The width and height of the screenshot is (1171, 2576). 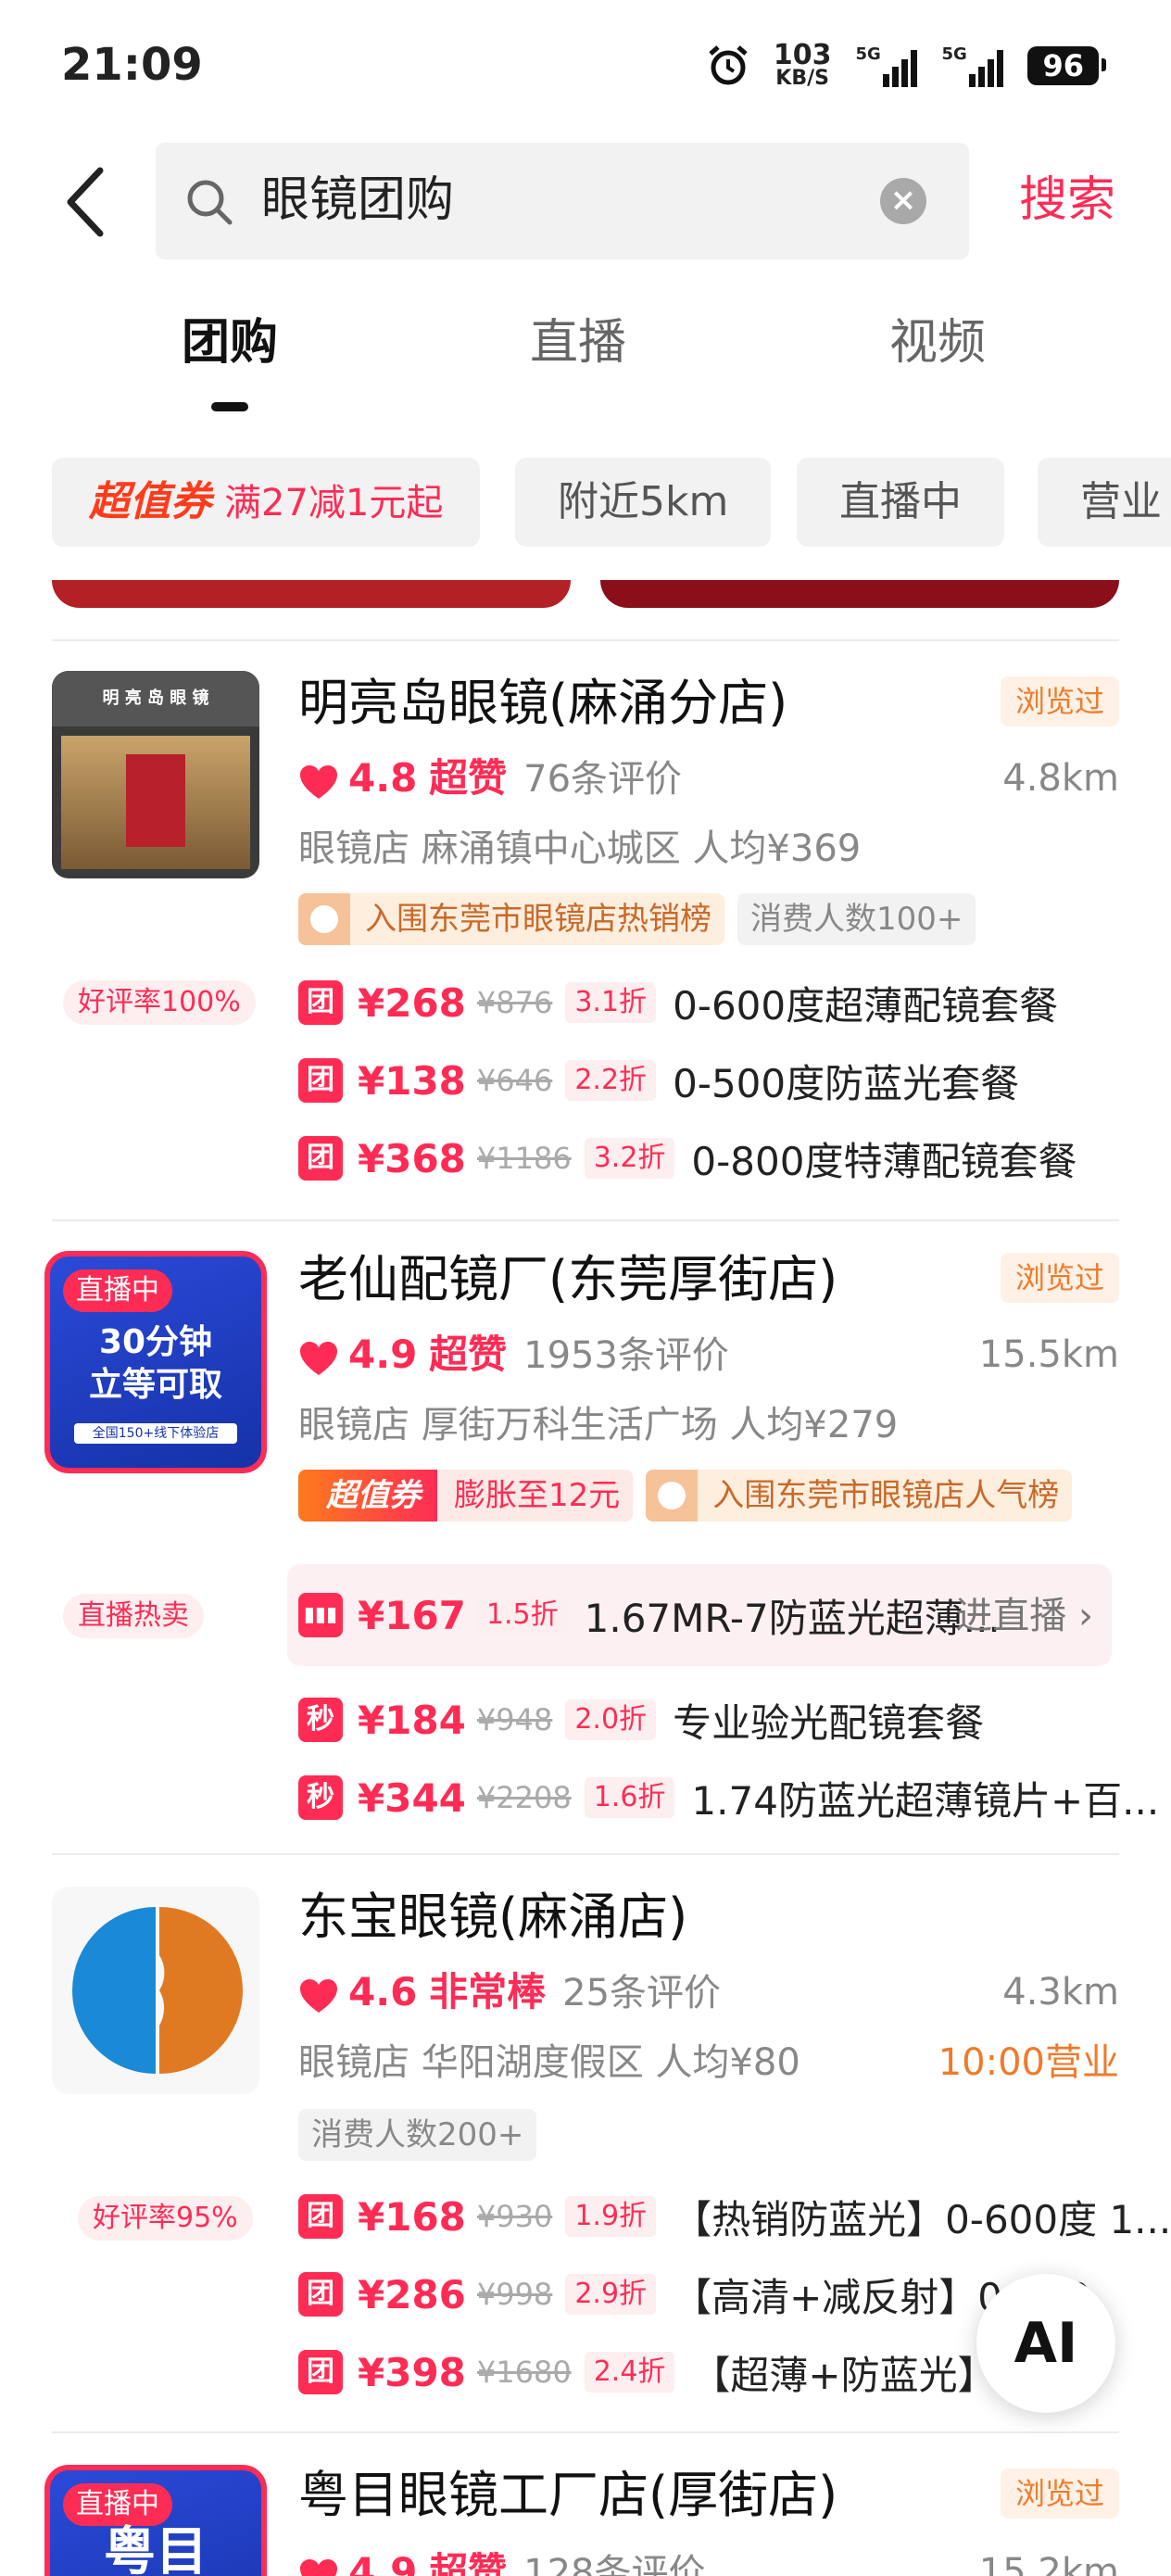 What do you see at coordinates (585, 69) in the screenshot?
I see `status-bar: 21:09 103 KB/S 5G 5G 96` at bounding box center [585, 69].